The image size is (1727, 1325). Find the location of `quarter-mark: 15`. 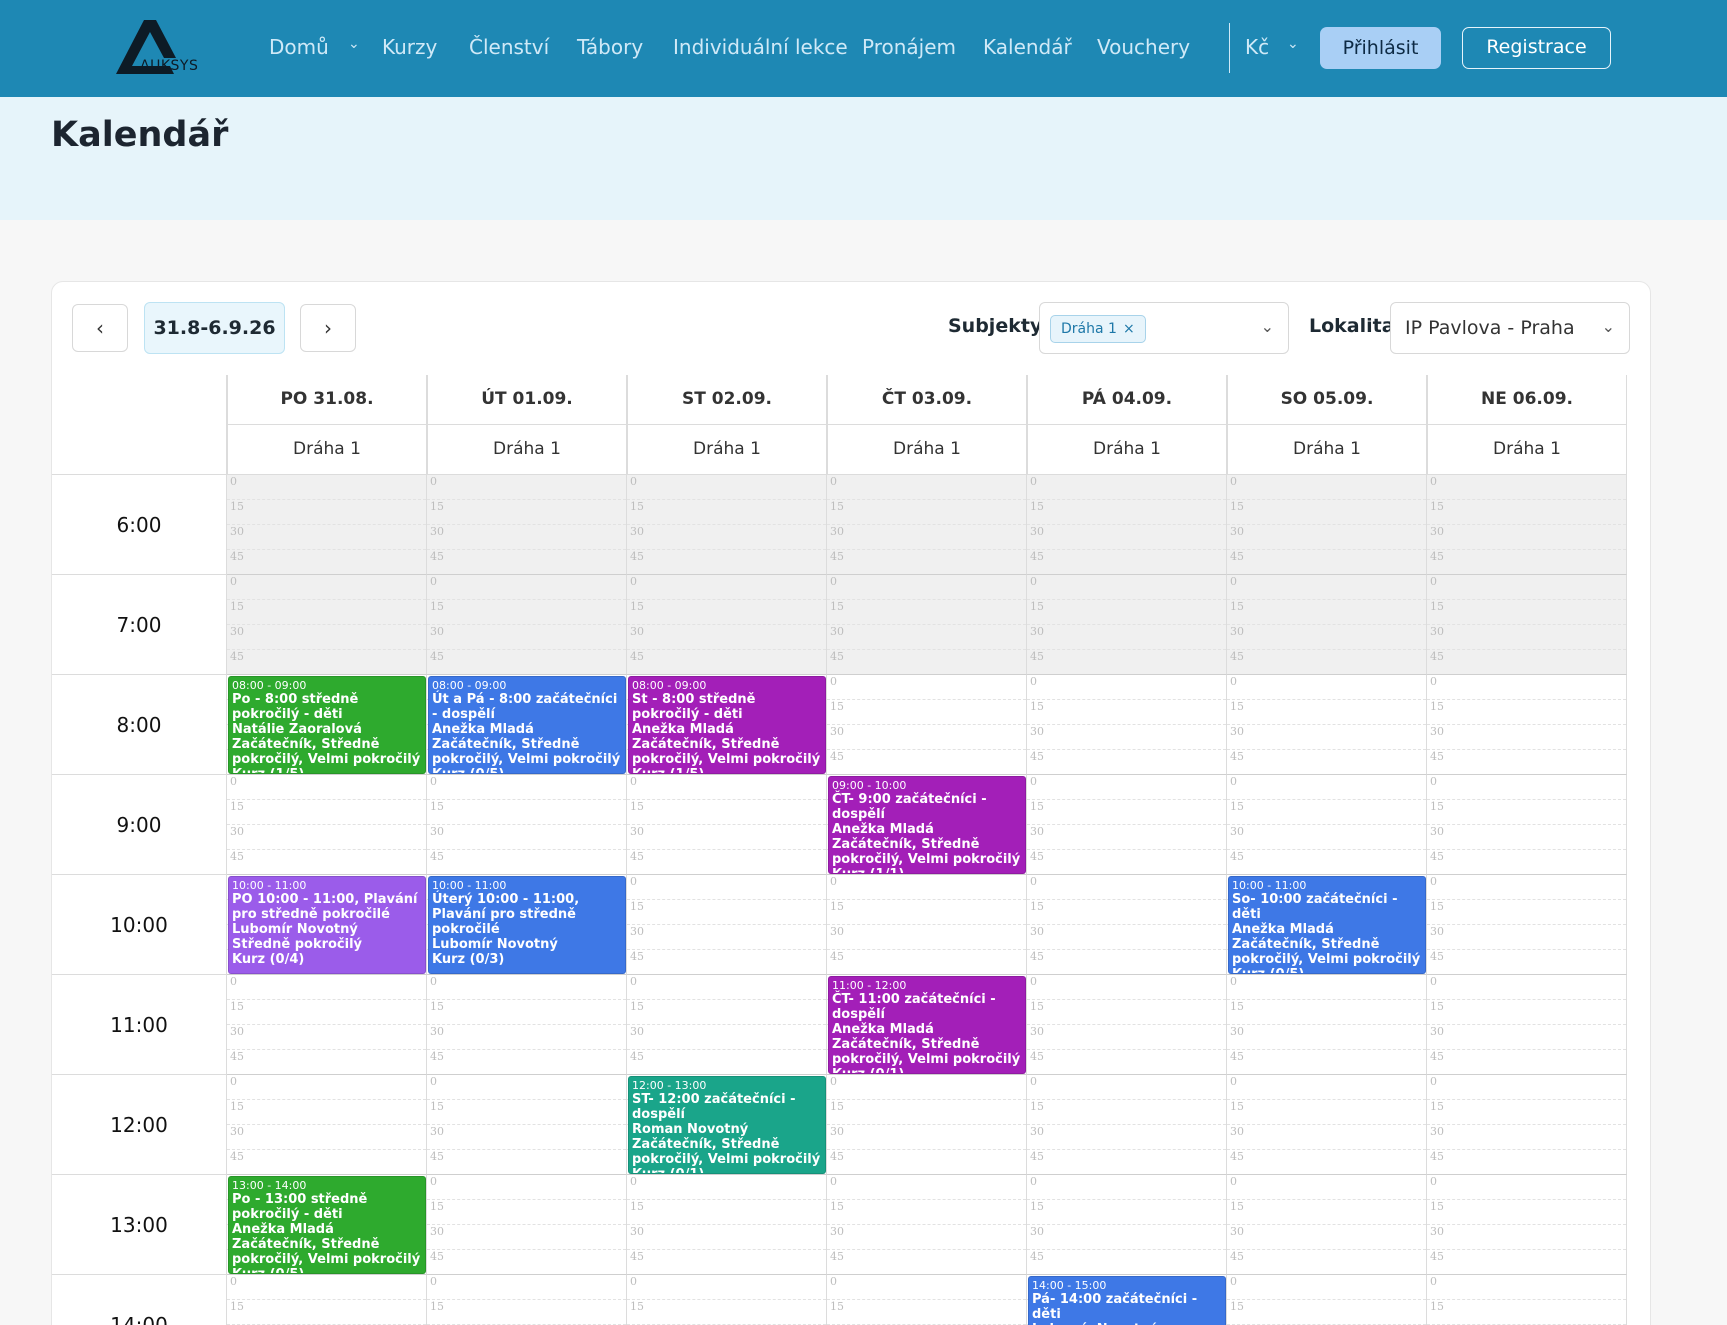

quarter-mark: 15 is located at coordinates (1126, 512).